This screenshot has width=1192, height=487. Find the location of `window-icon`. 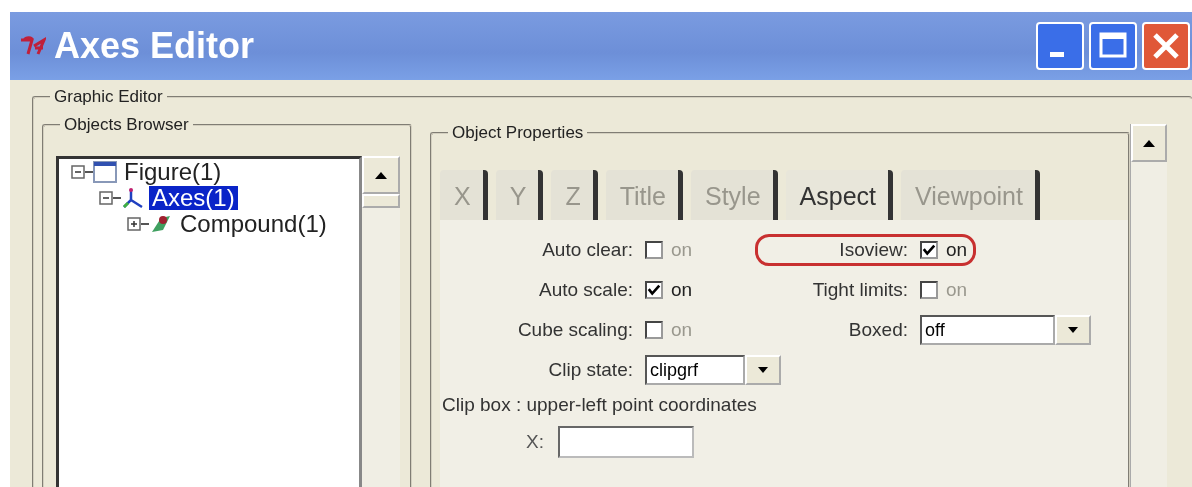

window-icon is located at coordinates (105, 172).